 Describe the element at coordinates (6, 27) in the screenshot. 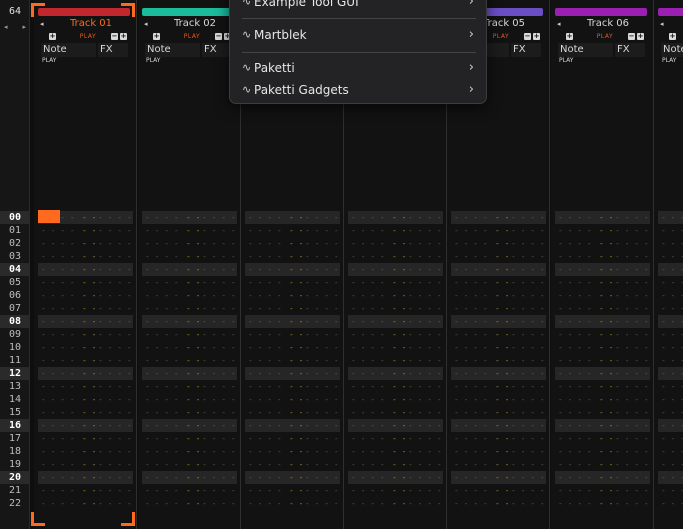

I see `arrow-left-icon: ◂` at that location.